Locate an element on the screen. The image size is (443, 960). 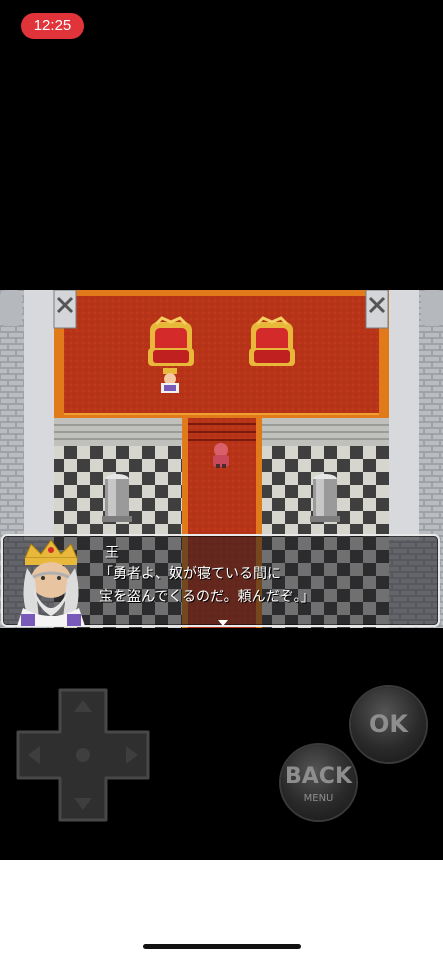
right-pillar is located at coordinates (377, 309).